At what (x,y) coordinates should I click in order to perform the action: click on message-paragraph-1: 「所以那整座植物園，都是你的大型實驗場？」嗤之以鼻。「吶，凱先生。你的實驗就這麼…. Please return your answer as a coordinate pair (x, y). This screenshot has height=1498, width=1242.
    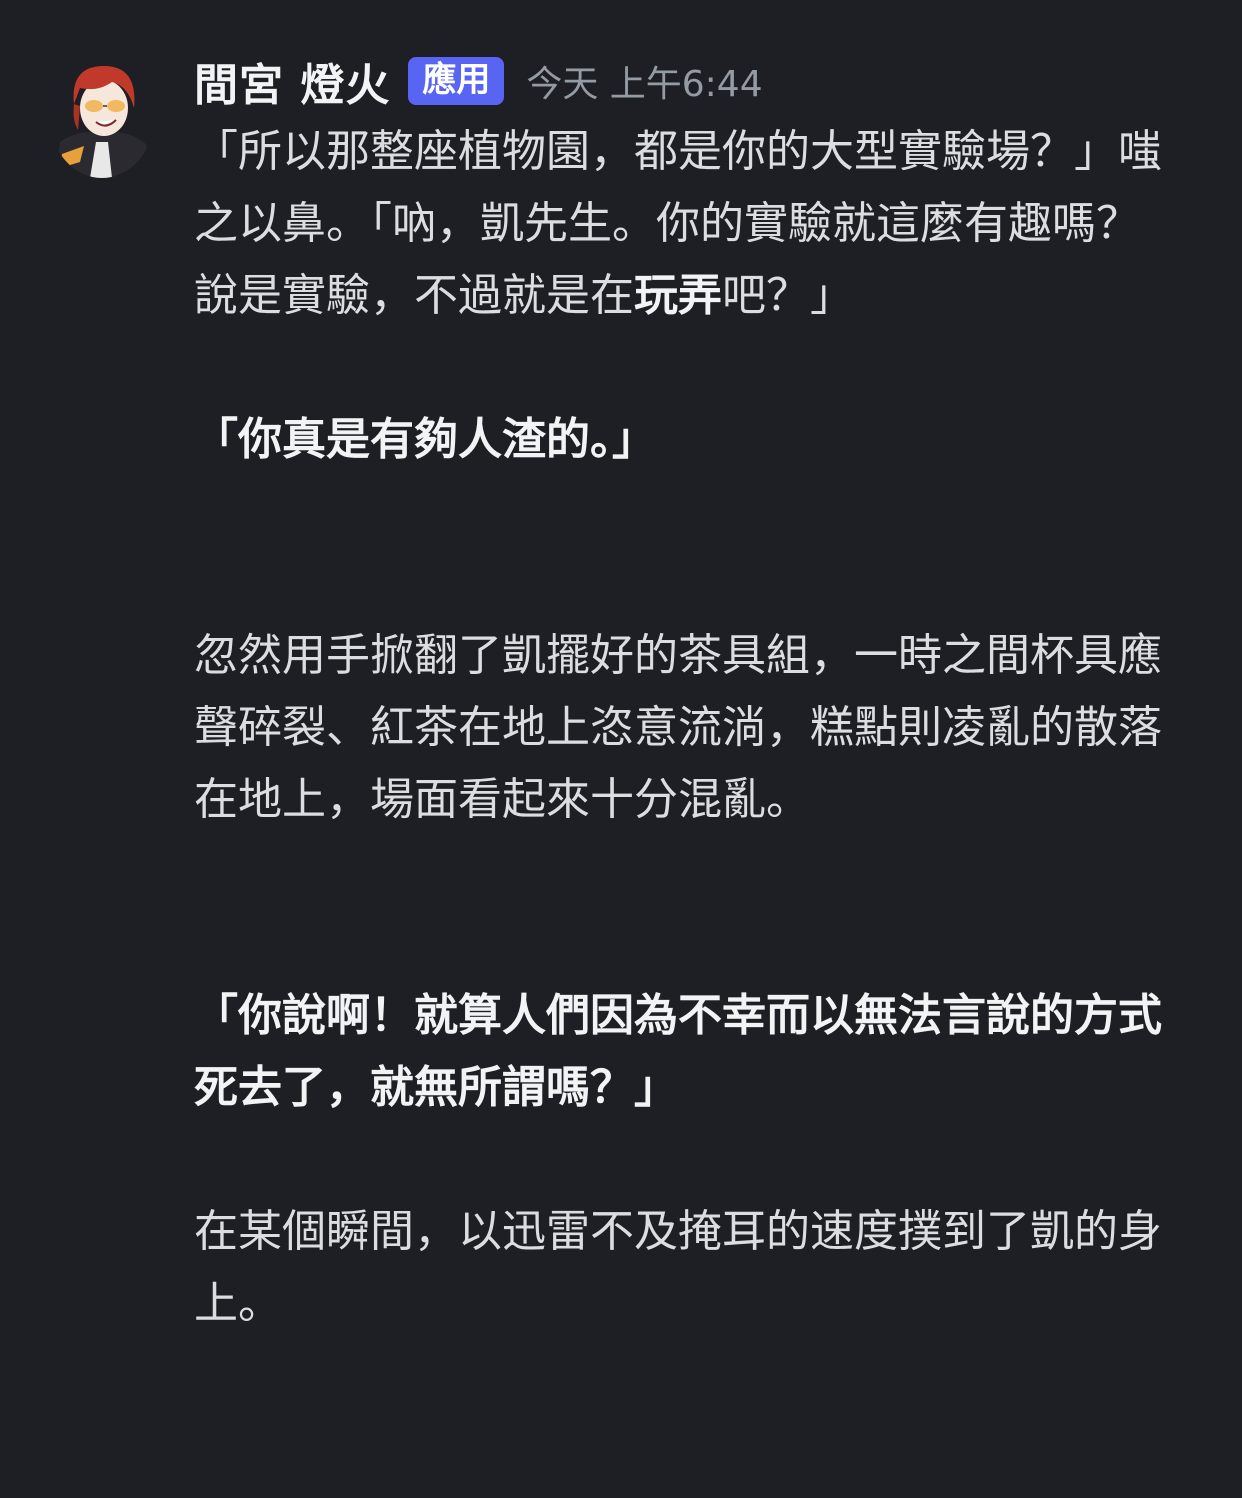
    Looking at the image, I should click on (684, 224).